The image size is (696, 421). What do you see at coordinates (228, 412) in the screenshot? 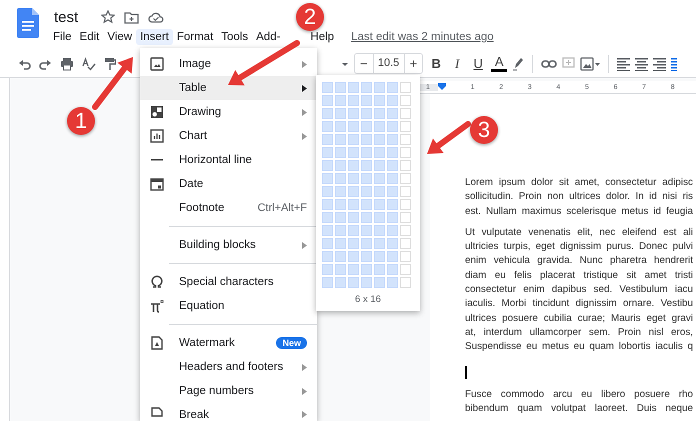
I see `menu-item: Break` at bounding box center [228, 412].